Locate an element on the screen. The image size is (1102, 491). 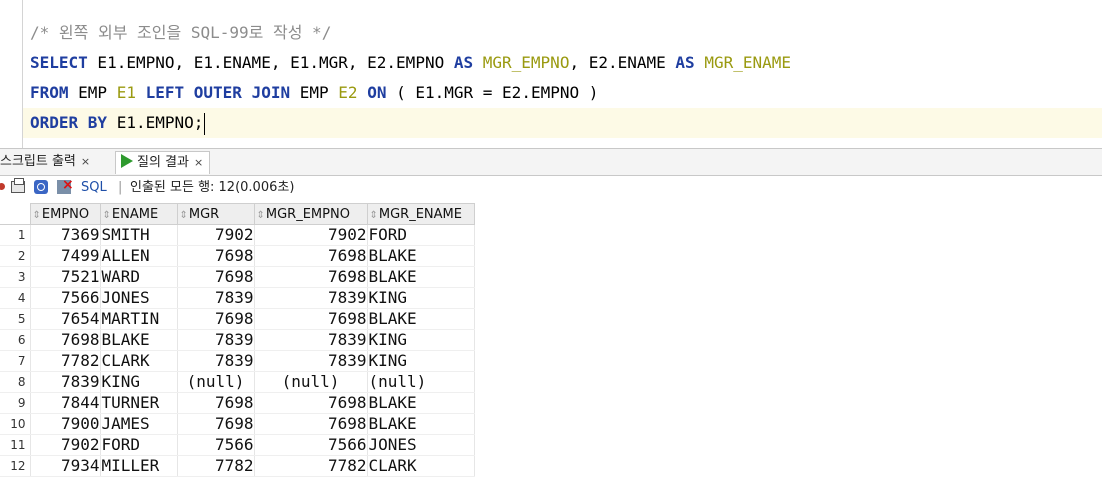
mgr-ename-cell: (null) is located at coordinates (421, 382).